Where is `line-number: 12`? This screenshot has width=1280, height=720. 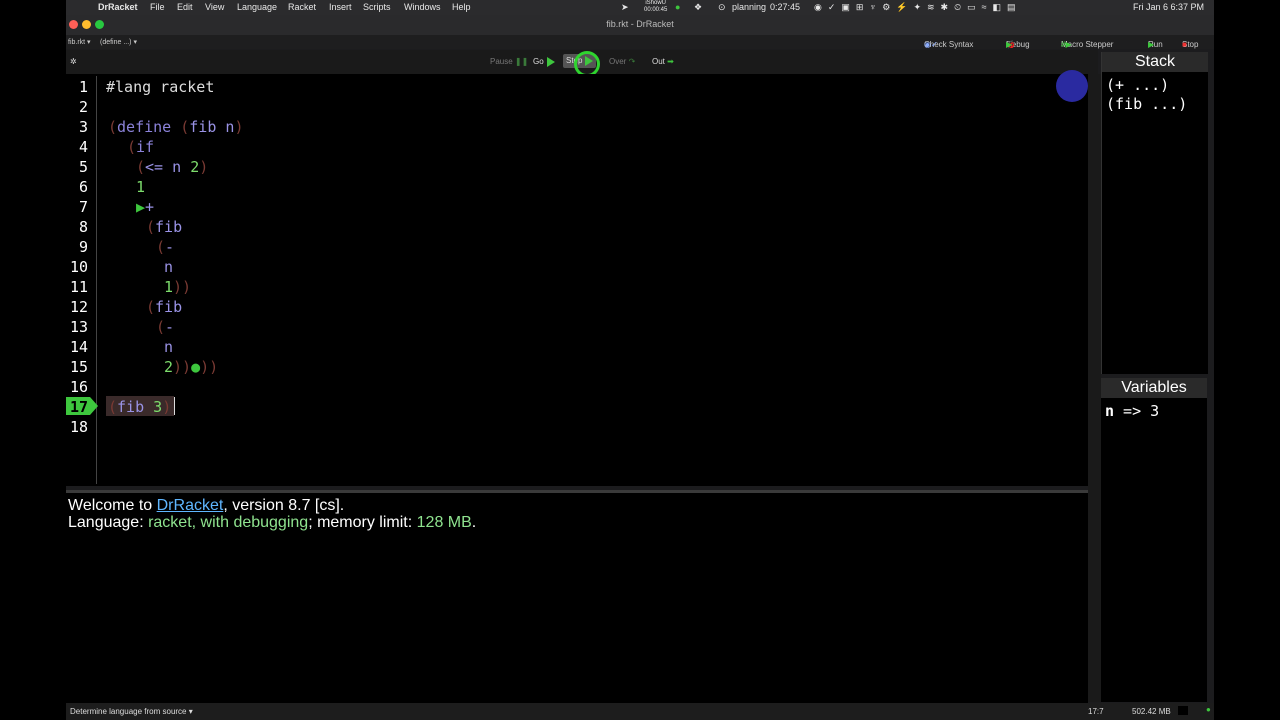
line-number: 12 is located at coordinates (78, 307).